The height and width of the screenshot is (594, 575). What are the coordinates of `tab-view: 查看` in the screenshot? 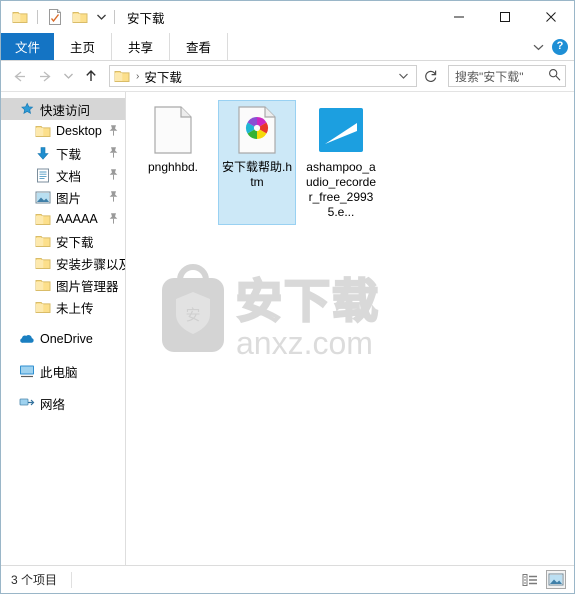 It's located at (199, 46).